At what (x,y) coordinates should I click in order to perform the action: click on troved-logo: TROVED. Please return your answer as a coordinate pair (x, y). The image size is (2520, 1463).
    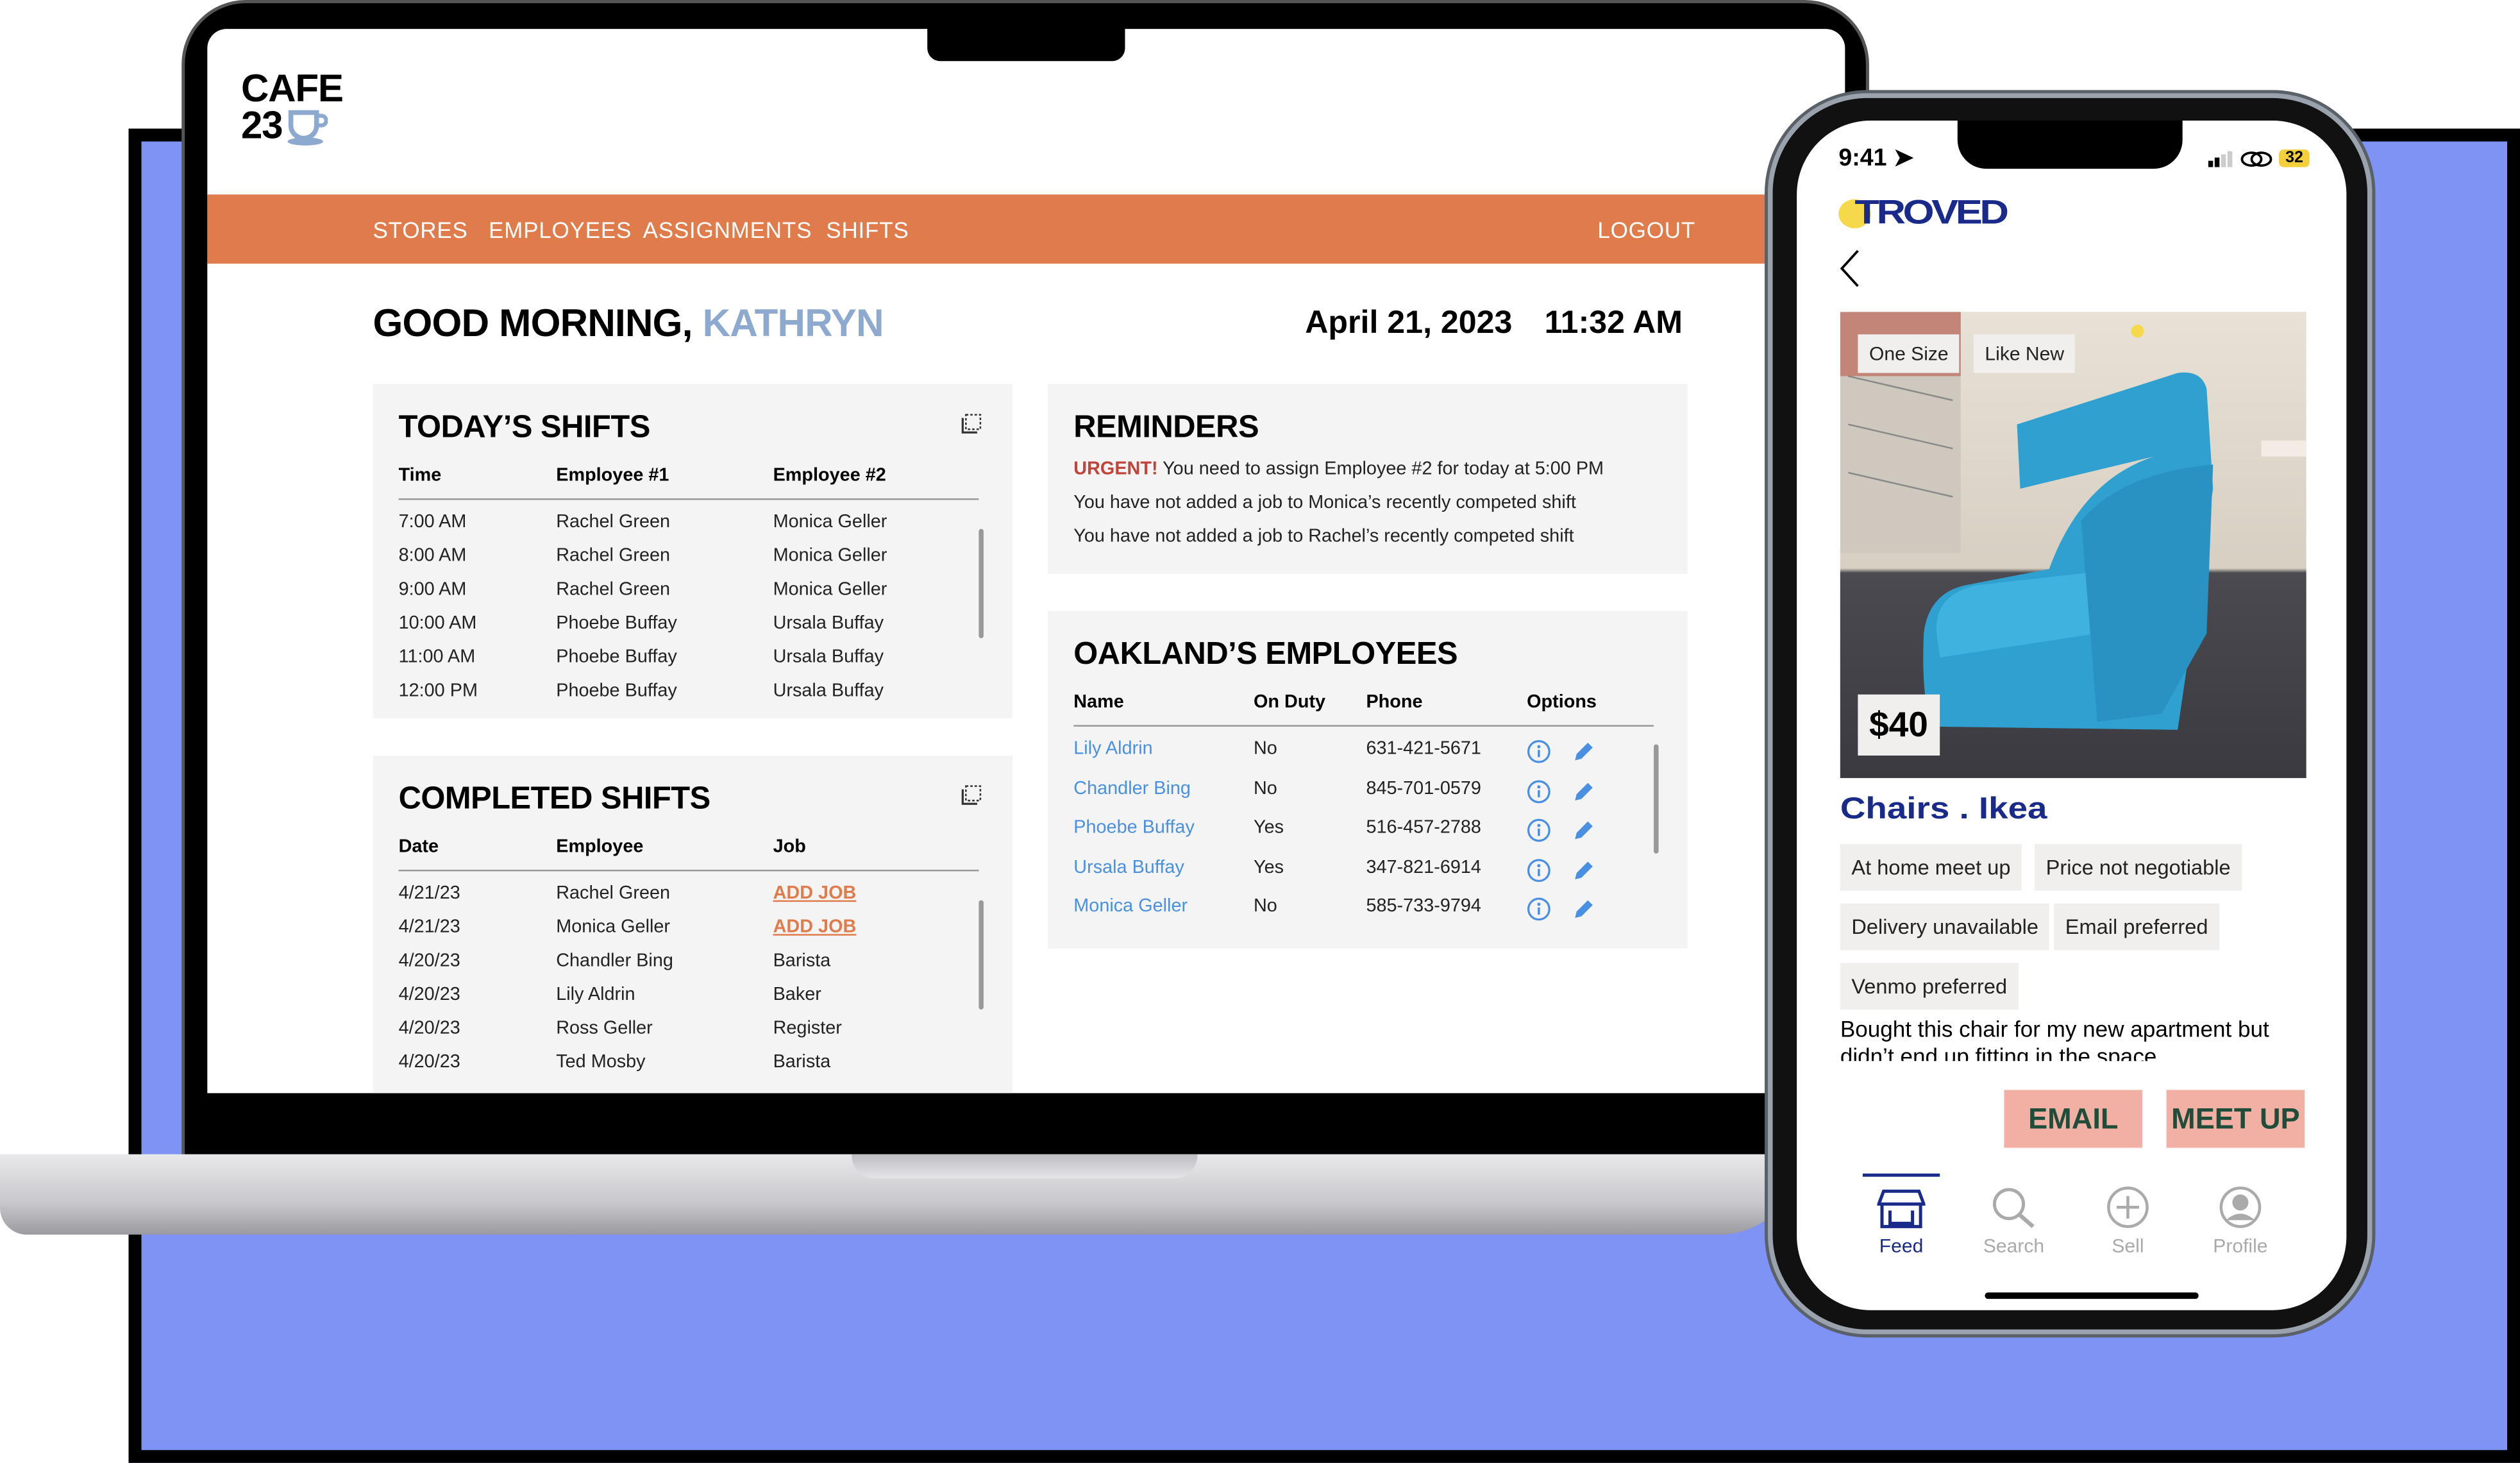
    Looking at the image, I should click on (1934, 213).